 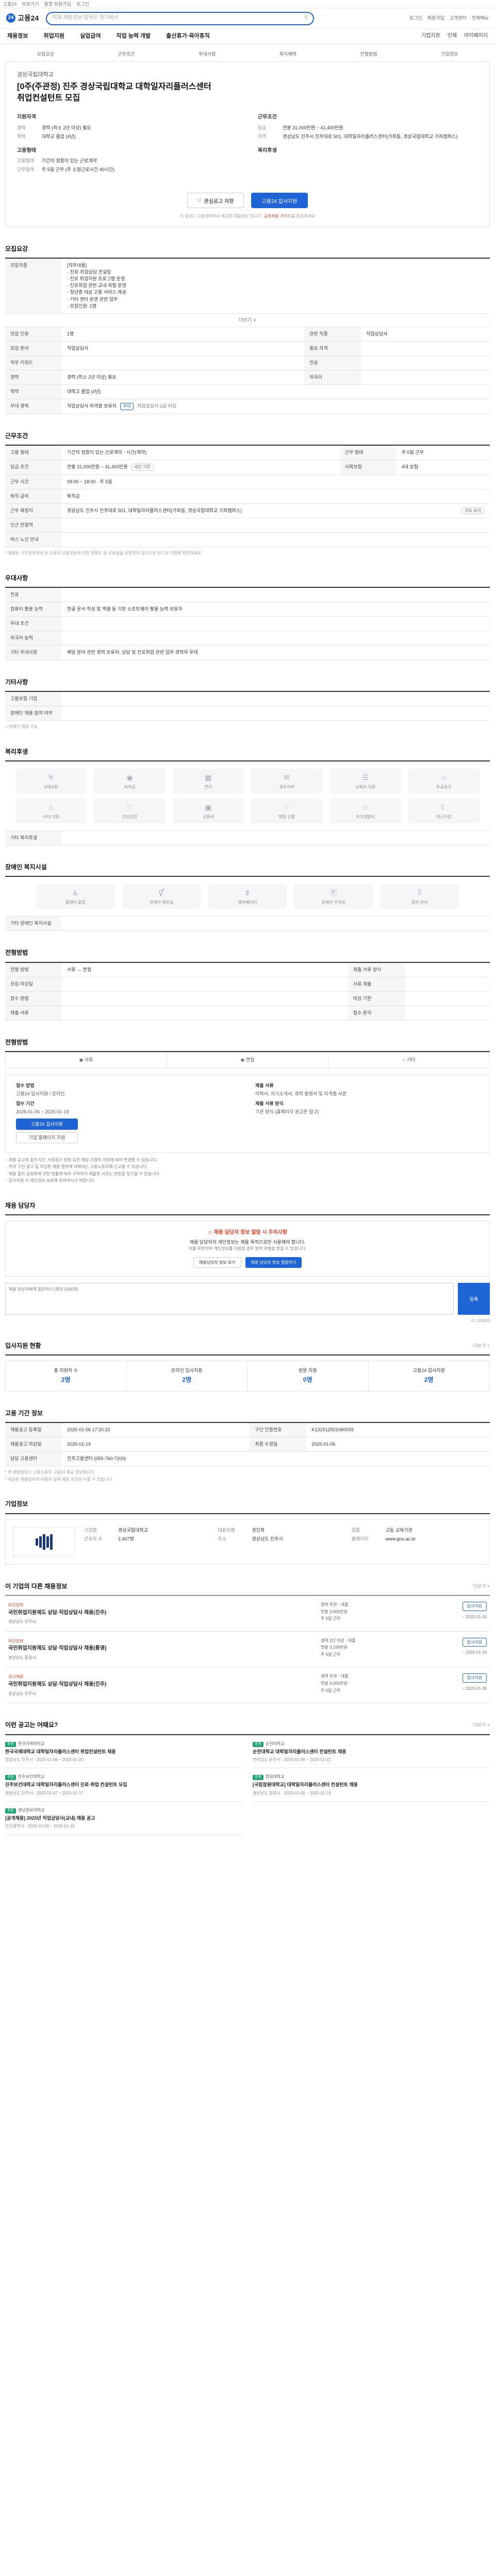 I want to click on search-input: 이제 채용정보 검색은 여기에서 ⚲, so click(x=180, y=18).